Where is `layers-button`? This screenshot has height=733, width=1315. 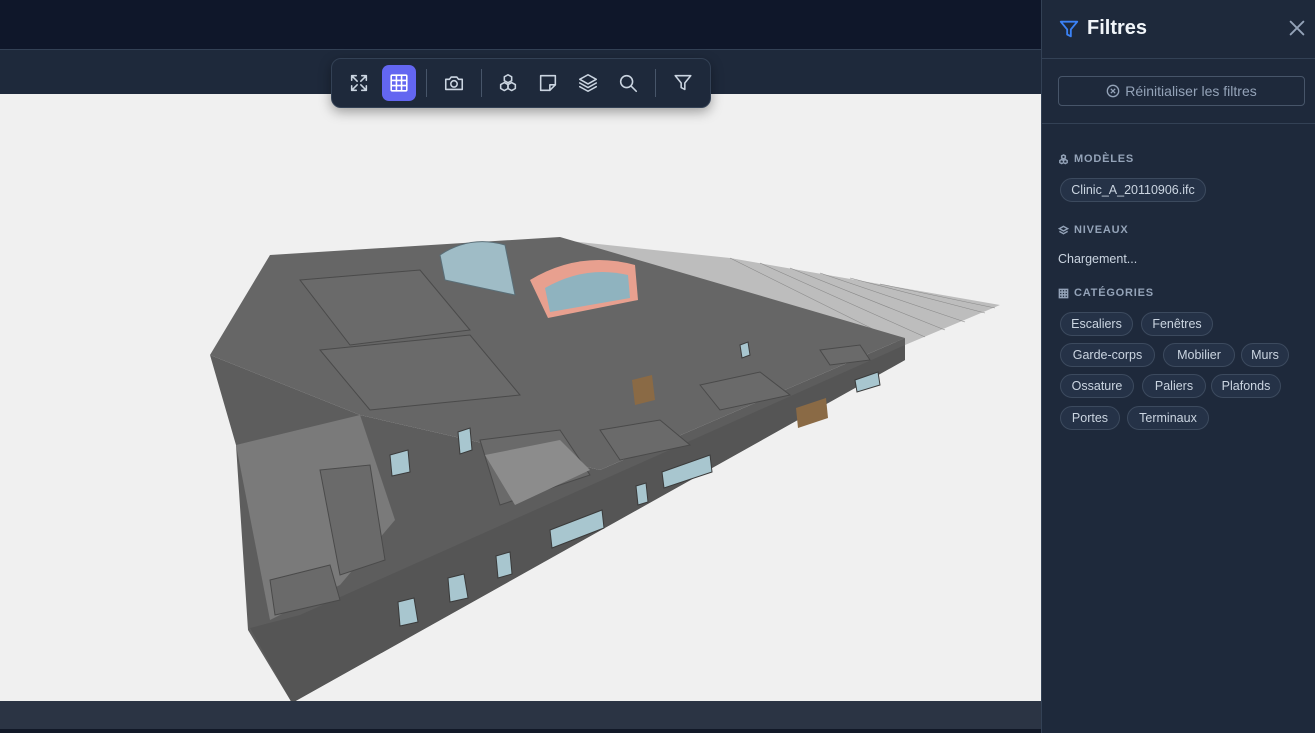
layers-button is located at coordinates (588, 83).